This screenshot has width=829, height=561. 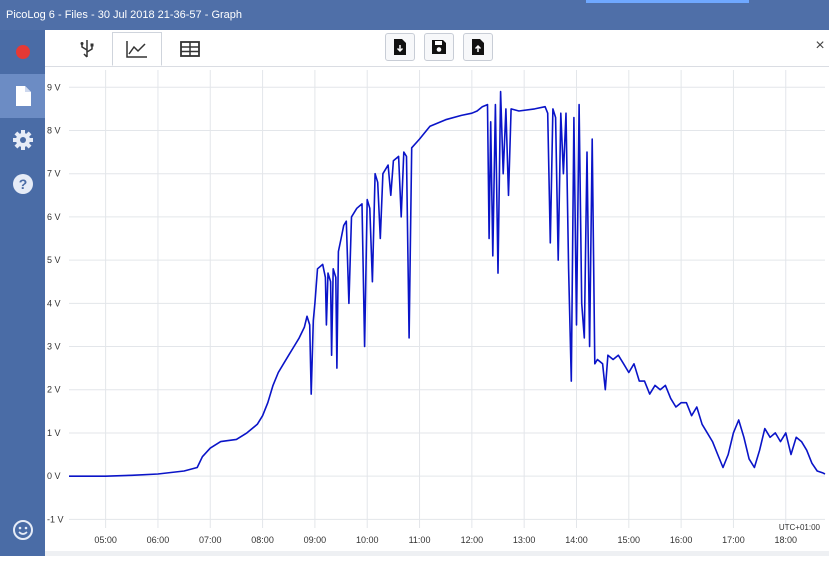 I want to click on export-button, so click(x=478, y=47).